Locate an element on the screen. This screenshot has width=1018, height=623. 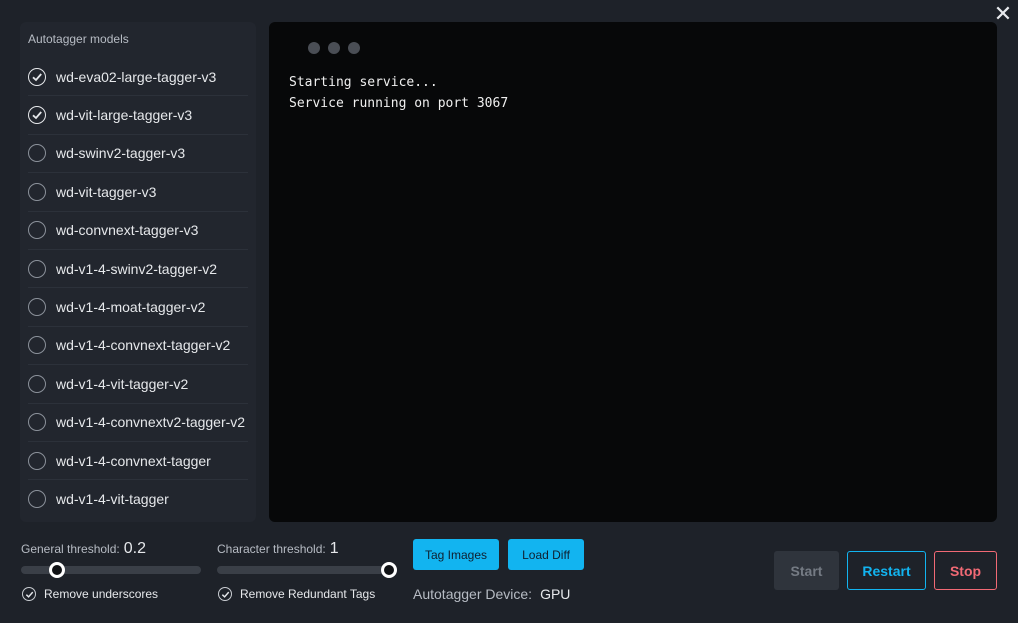
remove-underscores-checkbox is located at coordinates (29, 594).